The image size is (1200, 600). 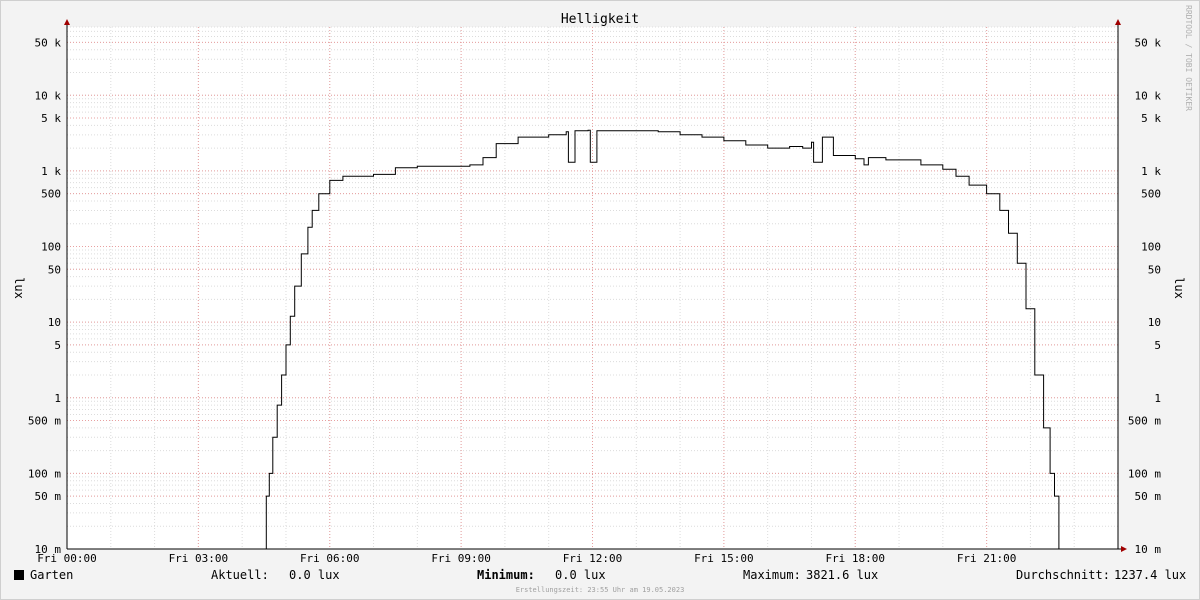 What do you see at coordinates (54, 269) in the screenshot?
I see `y-tick-label: 50` at bounding box center [54, 269].